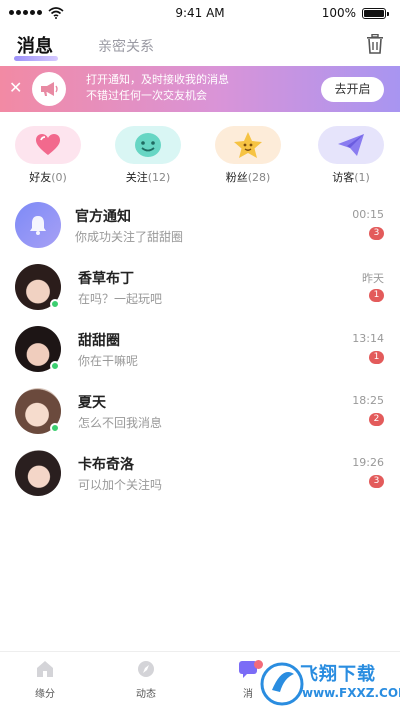 The image size is (400, 711). What do you see at coordinates (200, 413) in the screenshot?
I see `list-item: 夏天 怎么不回我消息 18:25 2` at bounding box center [200, 413].